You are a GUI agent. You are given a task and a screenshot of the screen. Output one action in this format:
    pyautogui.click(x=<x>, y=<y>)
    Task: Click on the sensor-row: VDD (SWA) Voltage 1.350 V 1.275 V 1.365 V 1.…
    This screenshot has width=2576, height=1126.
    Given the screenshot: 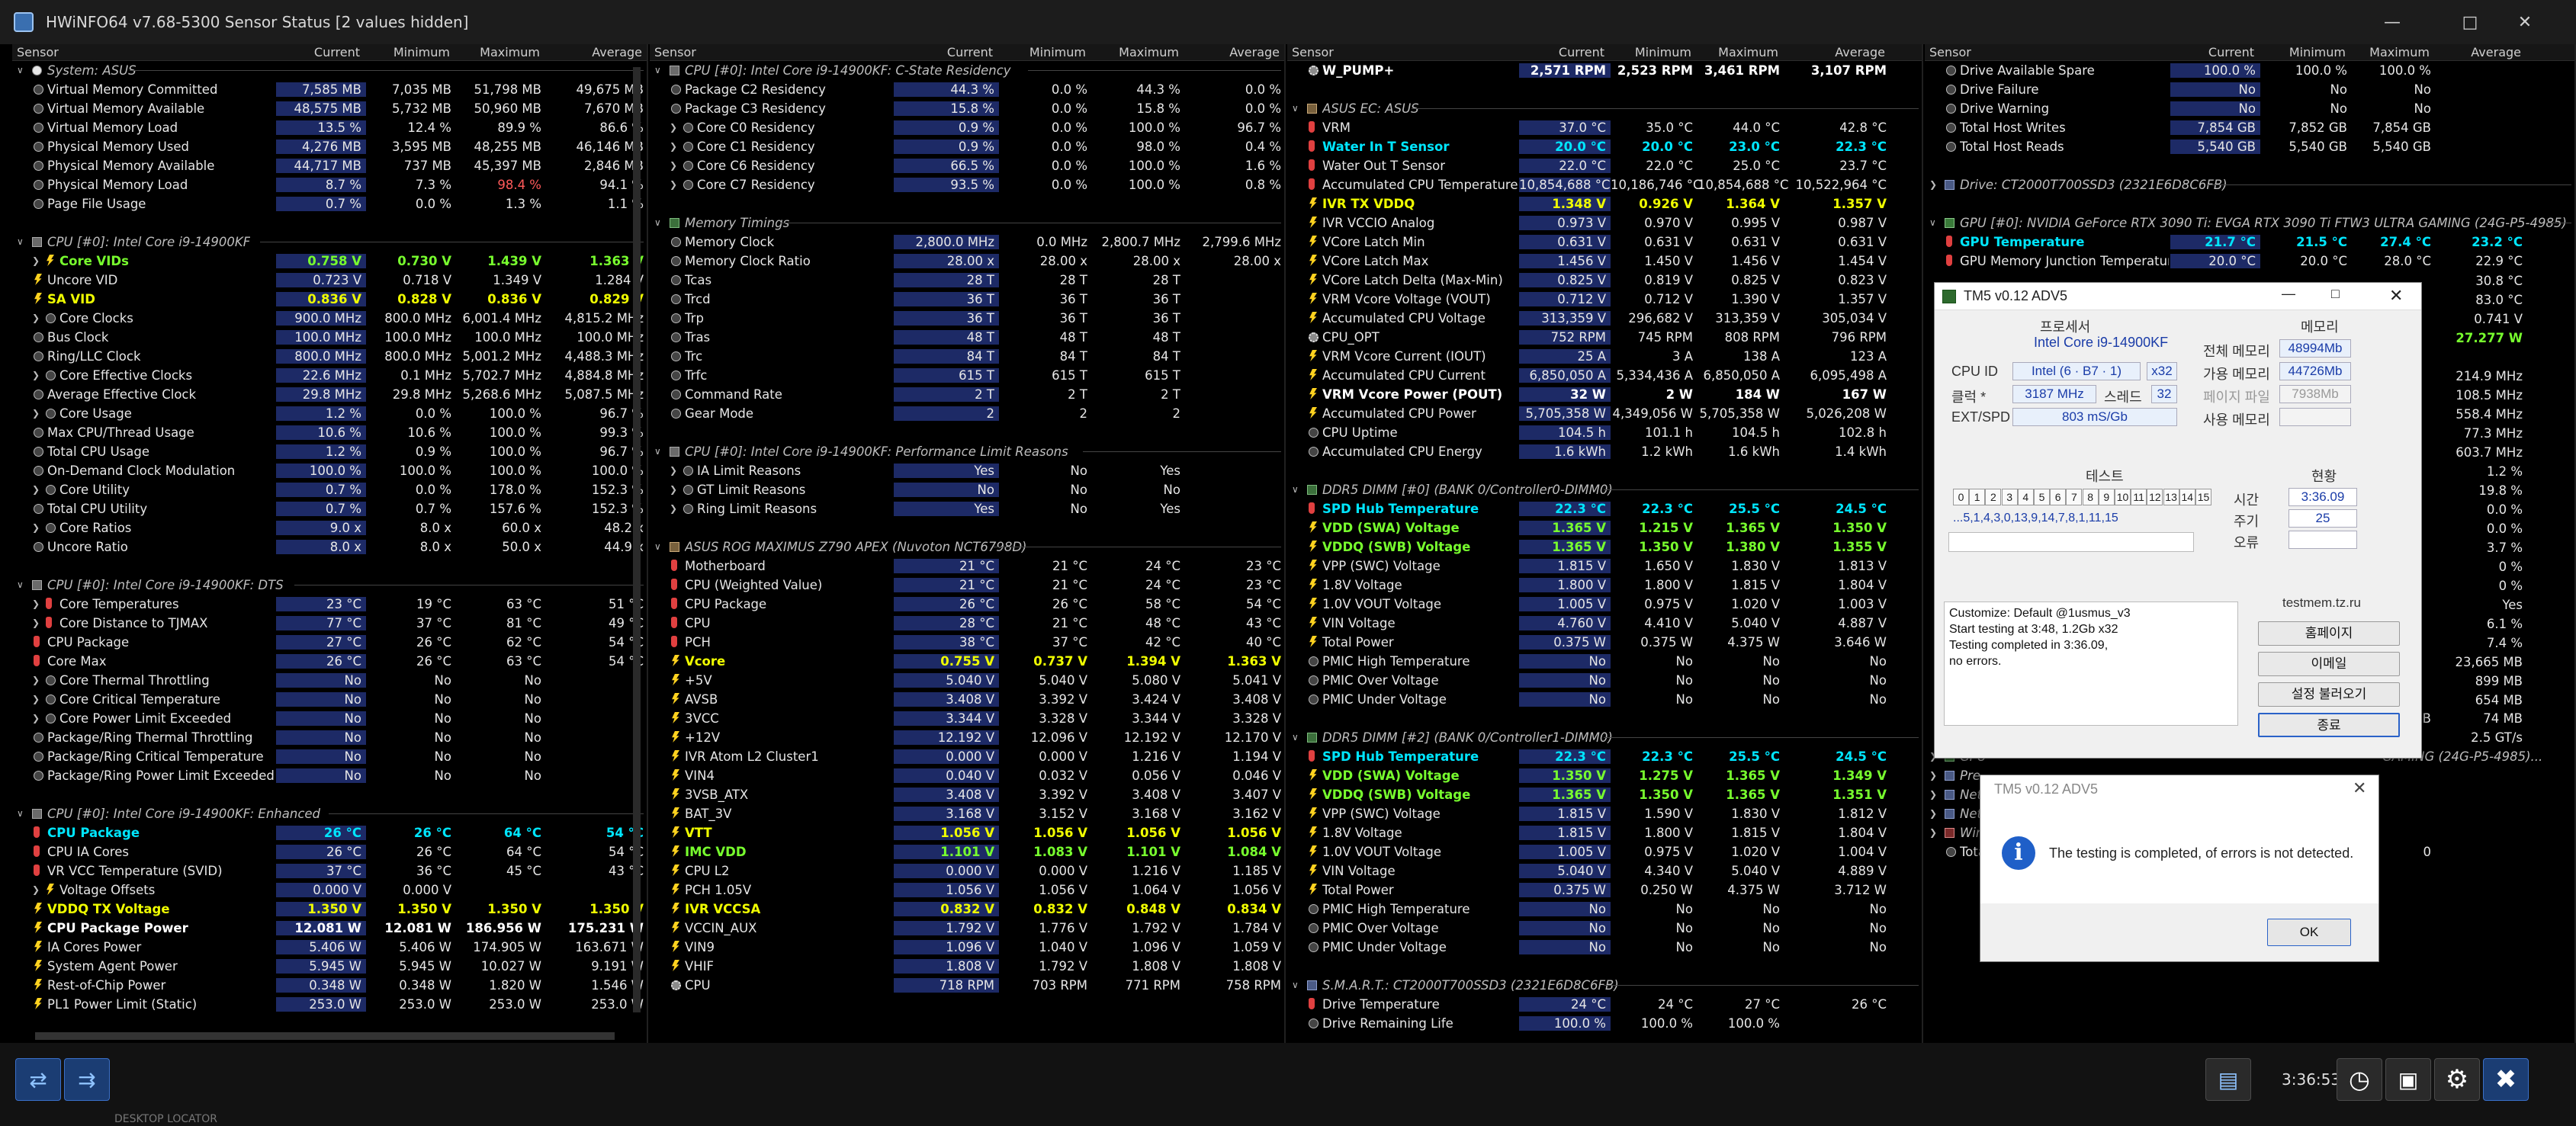 What is the action you would take?
    pyautogui.click(x=1604, y=775)
    